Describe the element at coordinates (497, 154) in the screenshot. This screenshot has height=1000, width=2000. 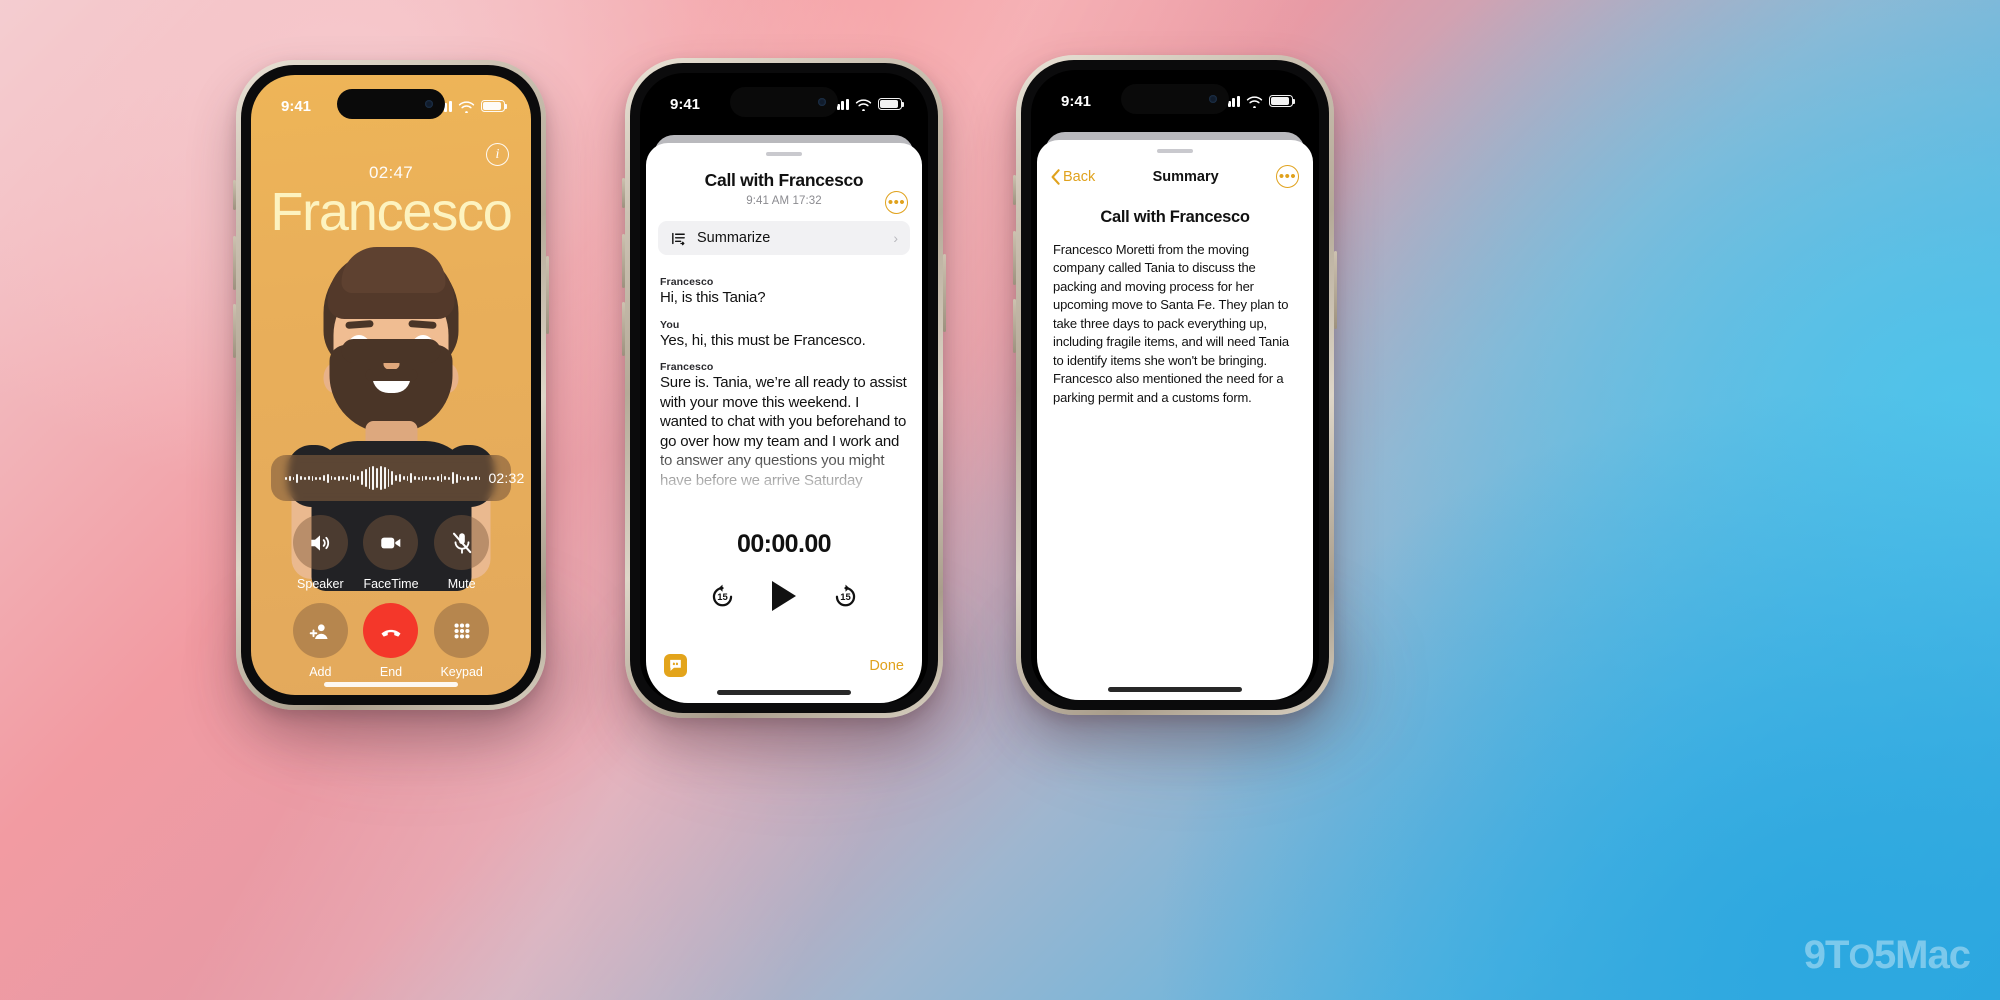
I see `call-info-icon: i` at that location.